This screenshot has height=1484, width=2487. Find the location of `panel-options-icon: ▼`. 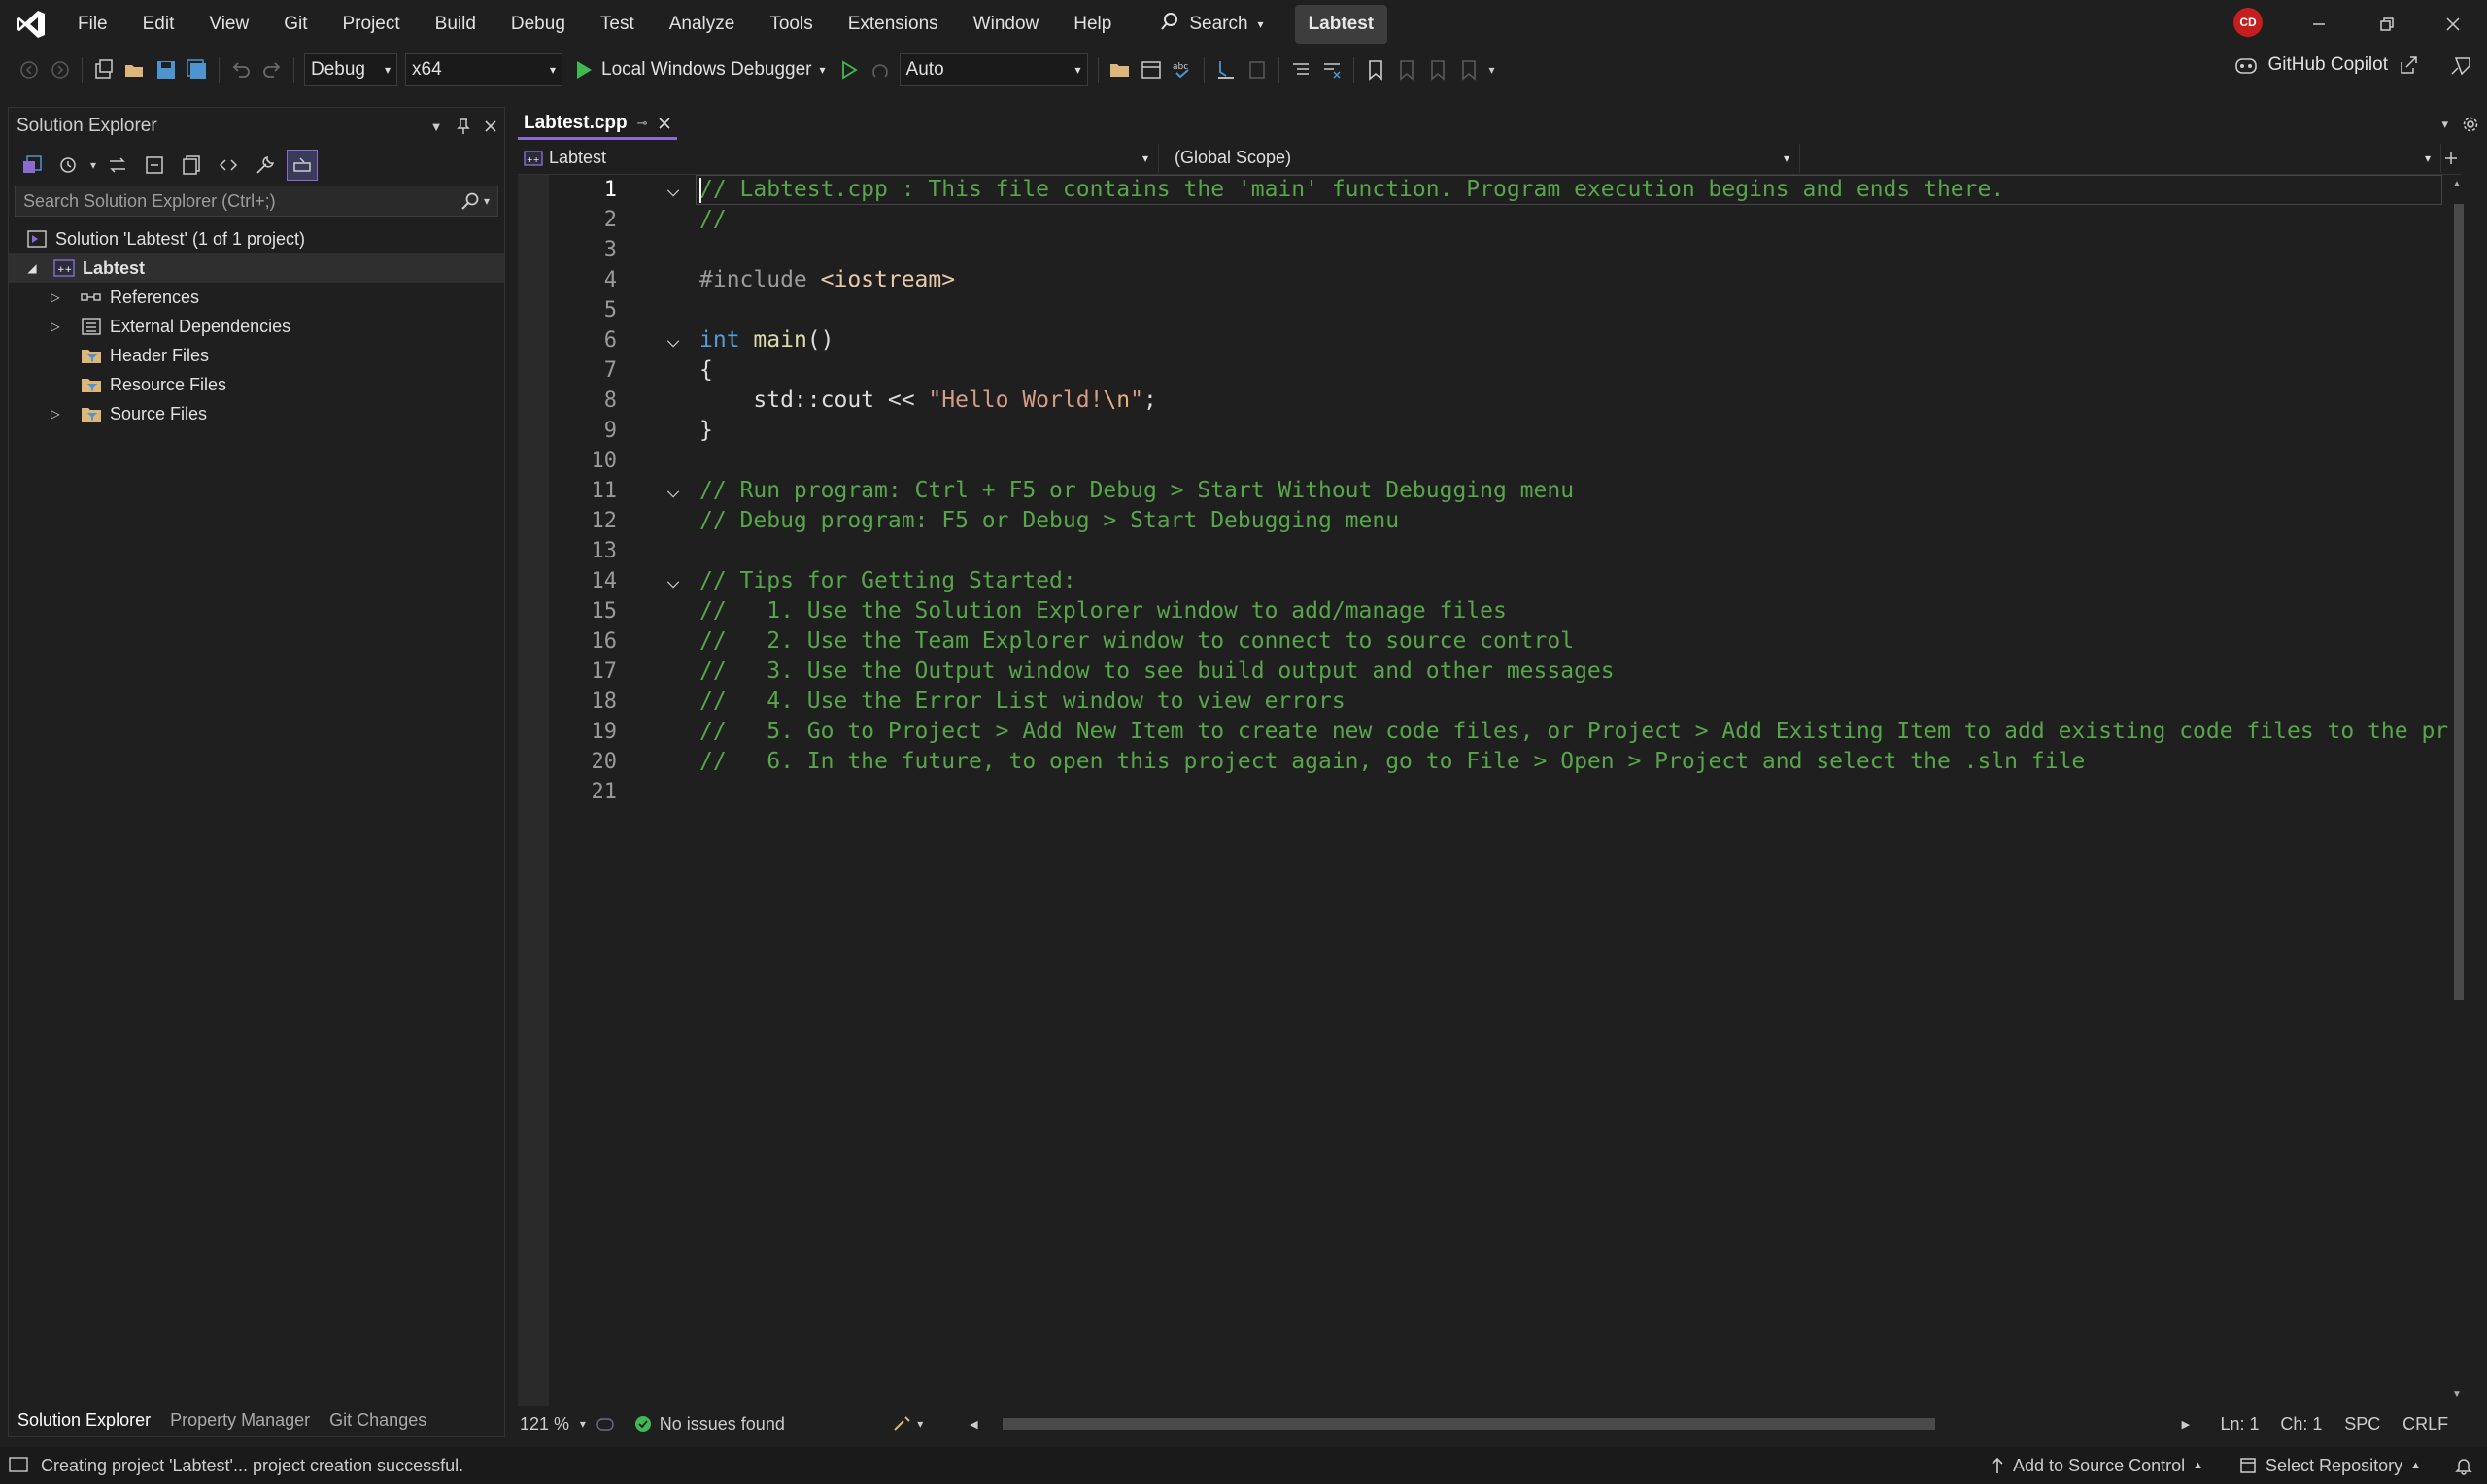

panel-options-icon: ▼ is located at coordinates (436, 126).